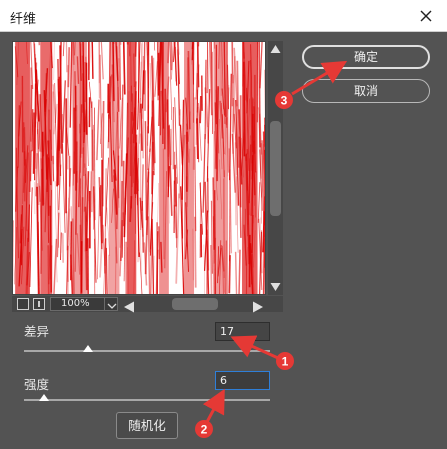 The width and height of the screenshot is (447, 449). Describe the element at coordinates (366, 91) in the screenshot. I see `cancel-button: 取消` at that location.